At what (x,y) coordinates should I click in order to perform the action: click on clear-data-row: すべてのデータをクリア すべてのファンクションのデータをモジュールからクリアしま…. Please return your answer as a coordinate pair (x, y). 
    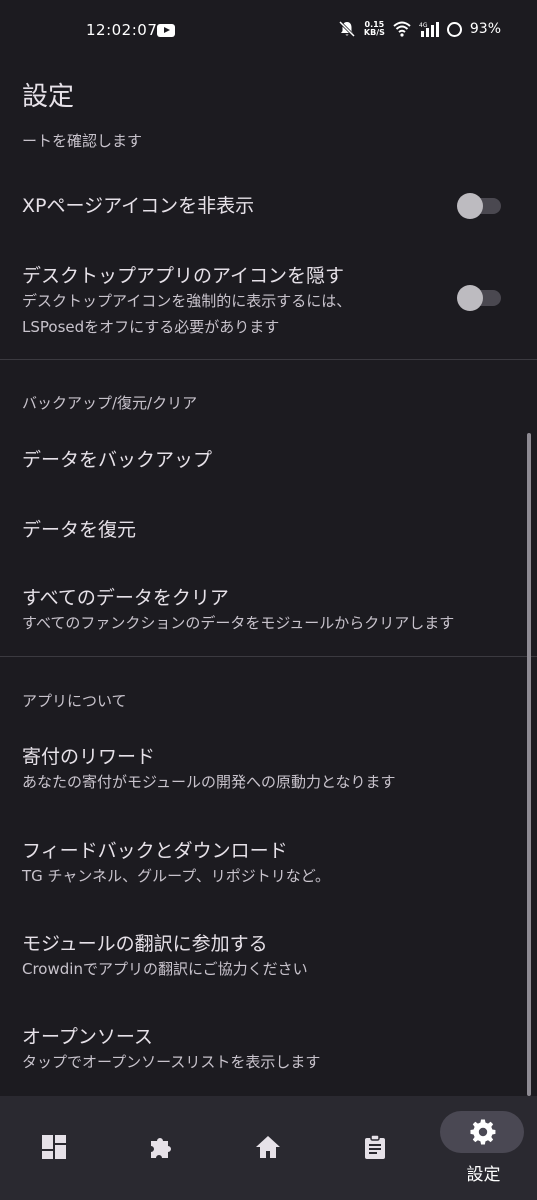
    Looking at the image, I should click on (264, 611).